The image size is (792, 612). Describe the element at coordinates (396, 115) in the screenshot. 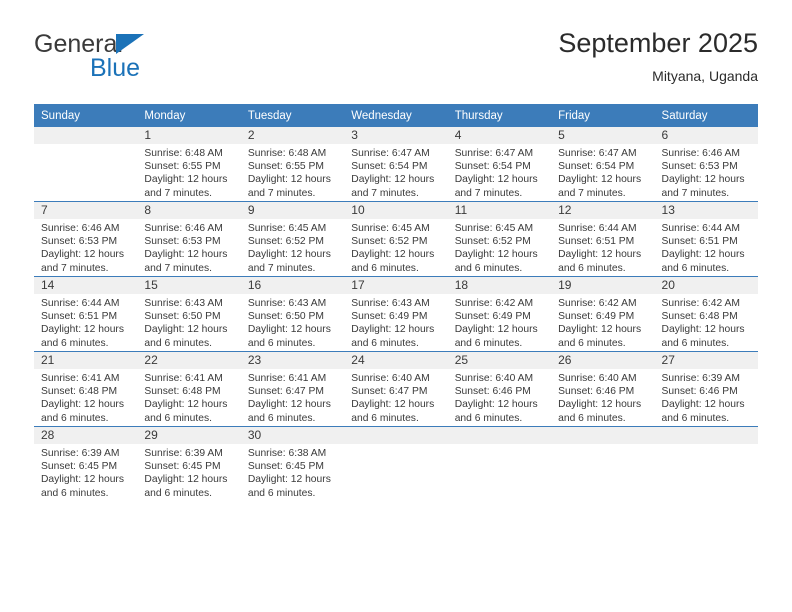

I see `weekday-header-wednesday: Wednesday` at that location.